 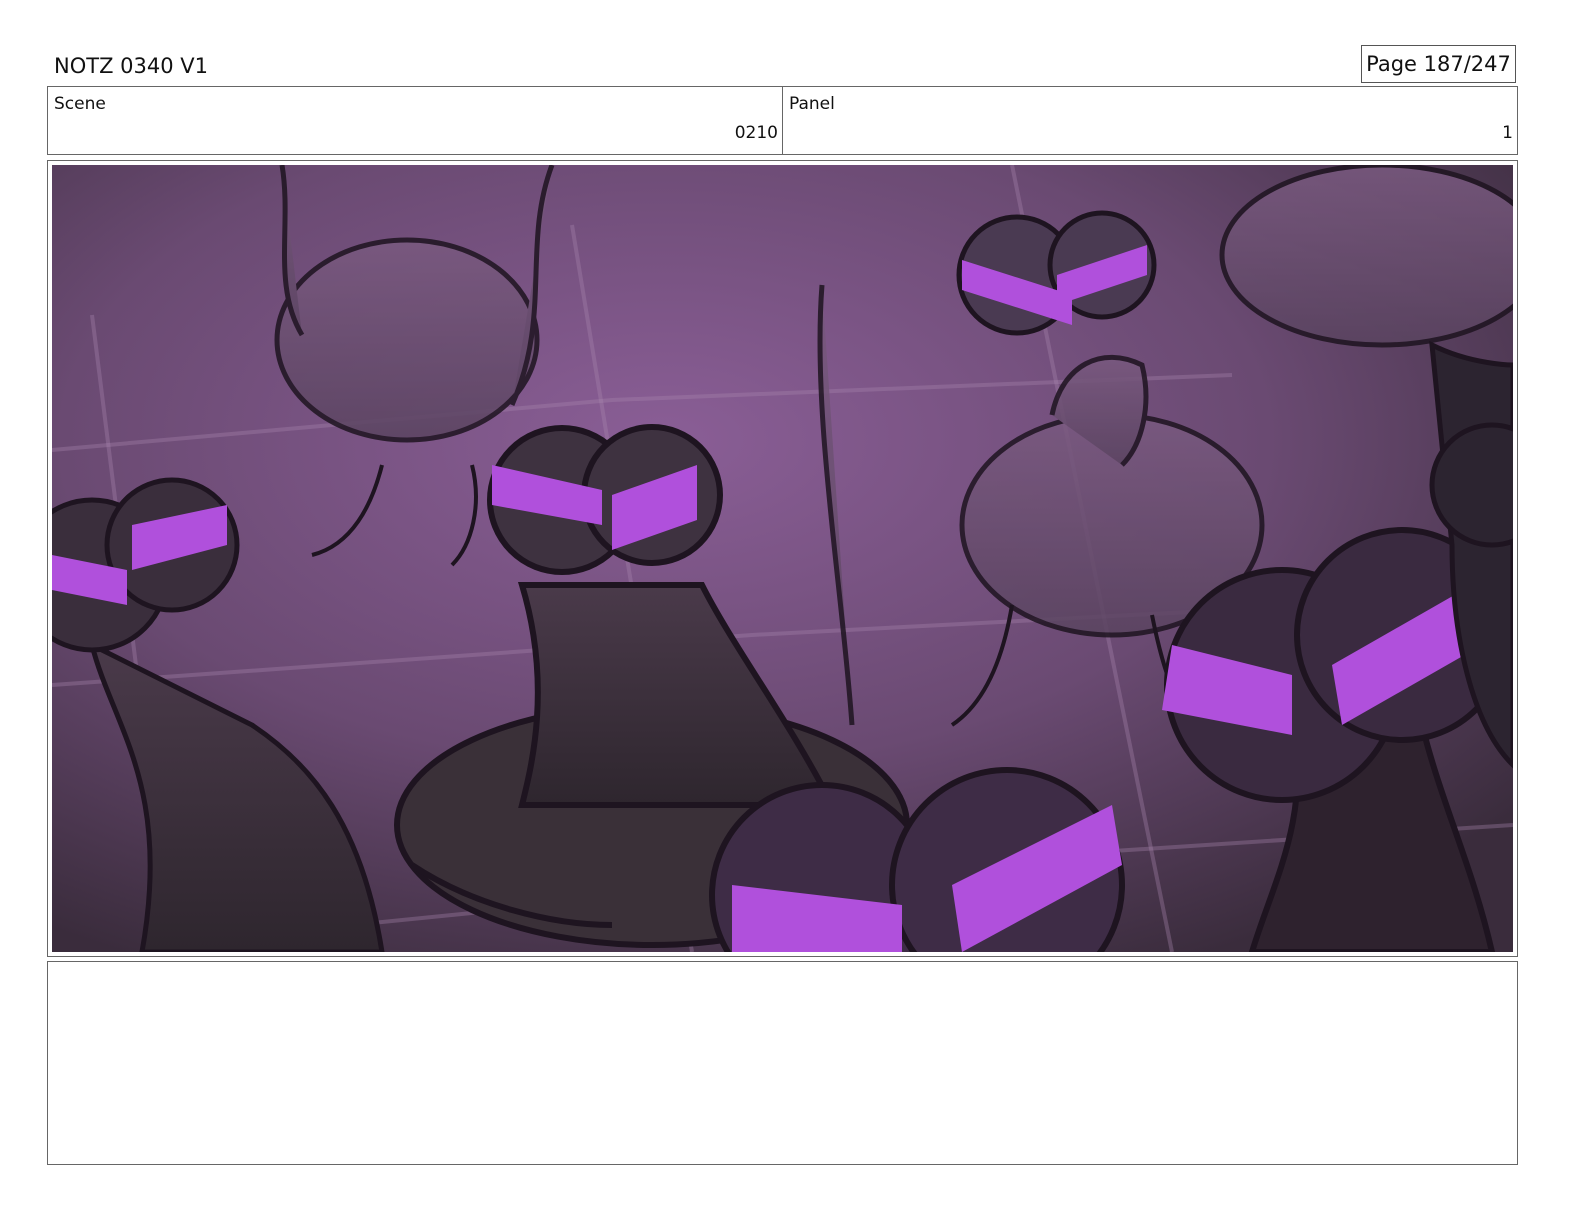 I want to click on scene-panel-info-row: Scene 0210 Panel 1, so click(x=782, y=120).